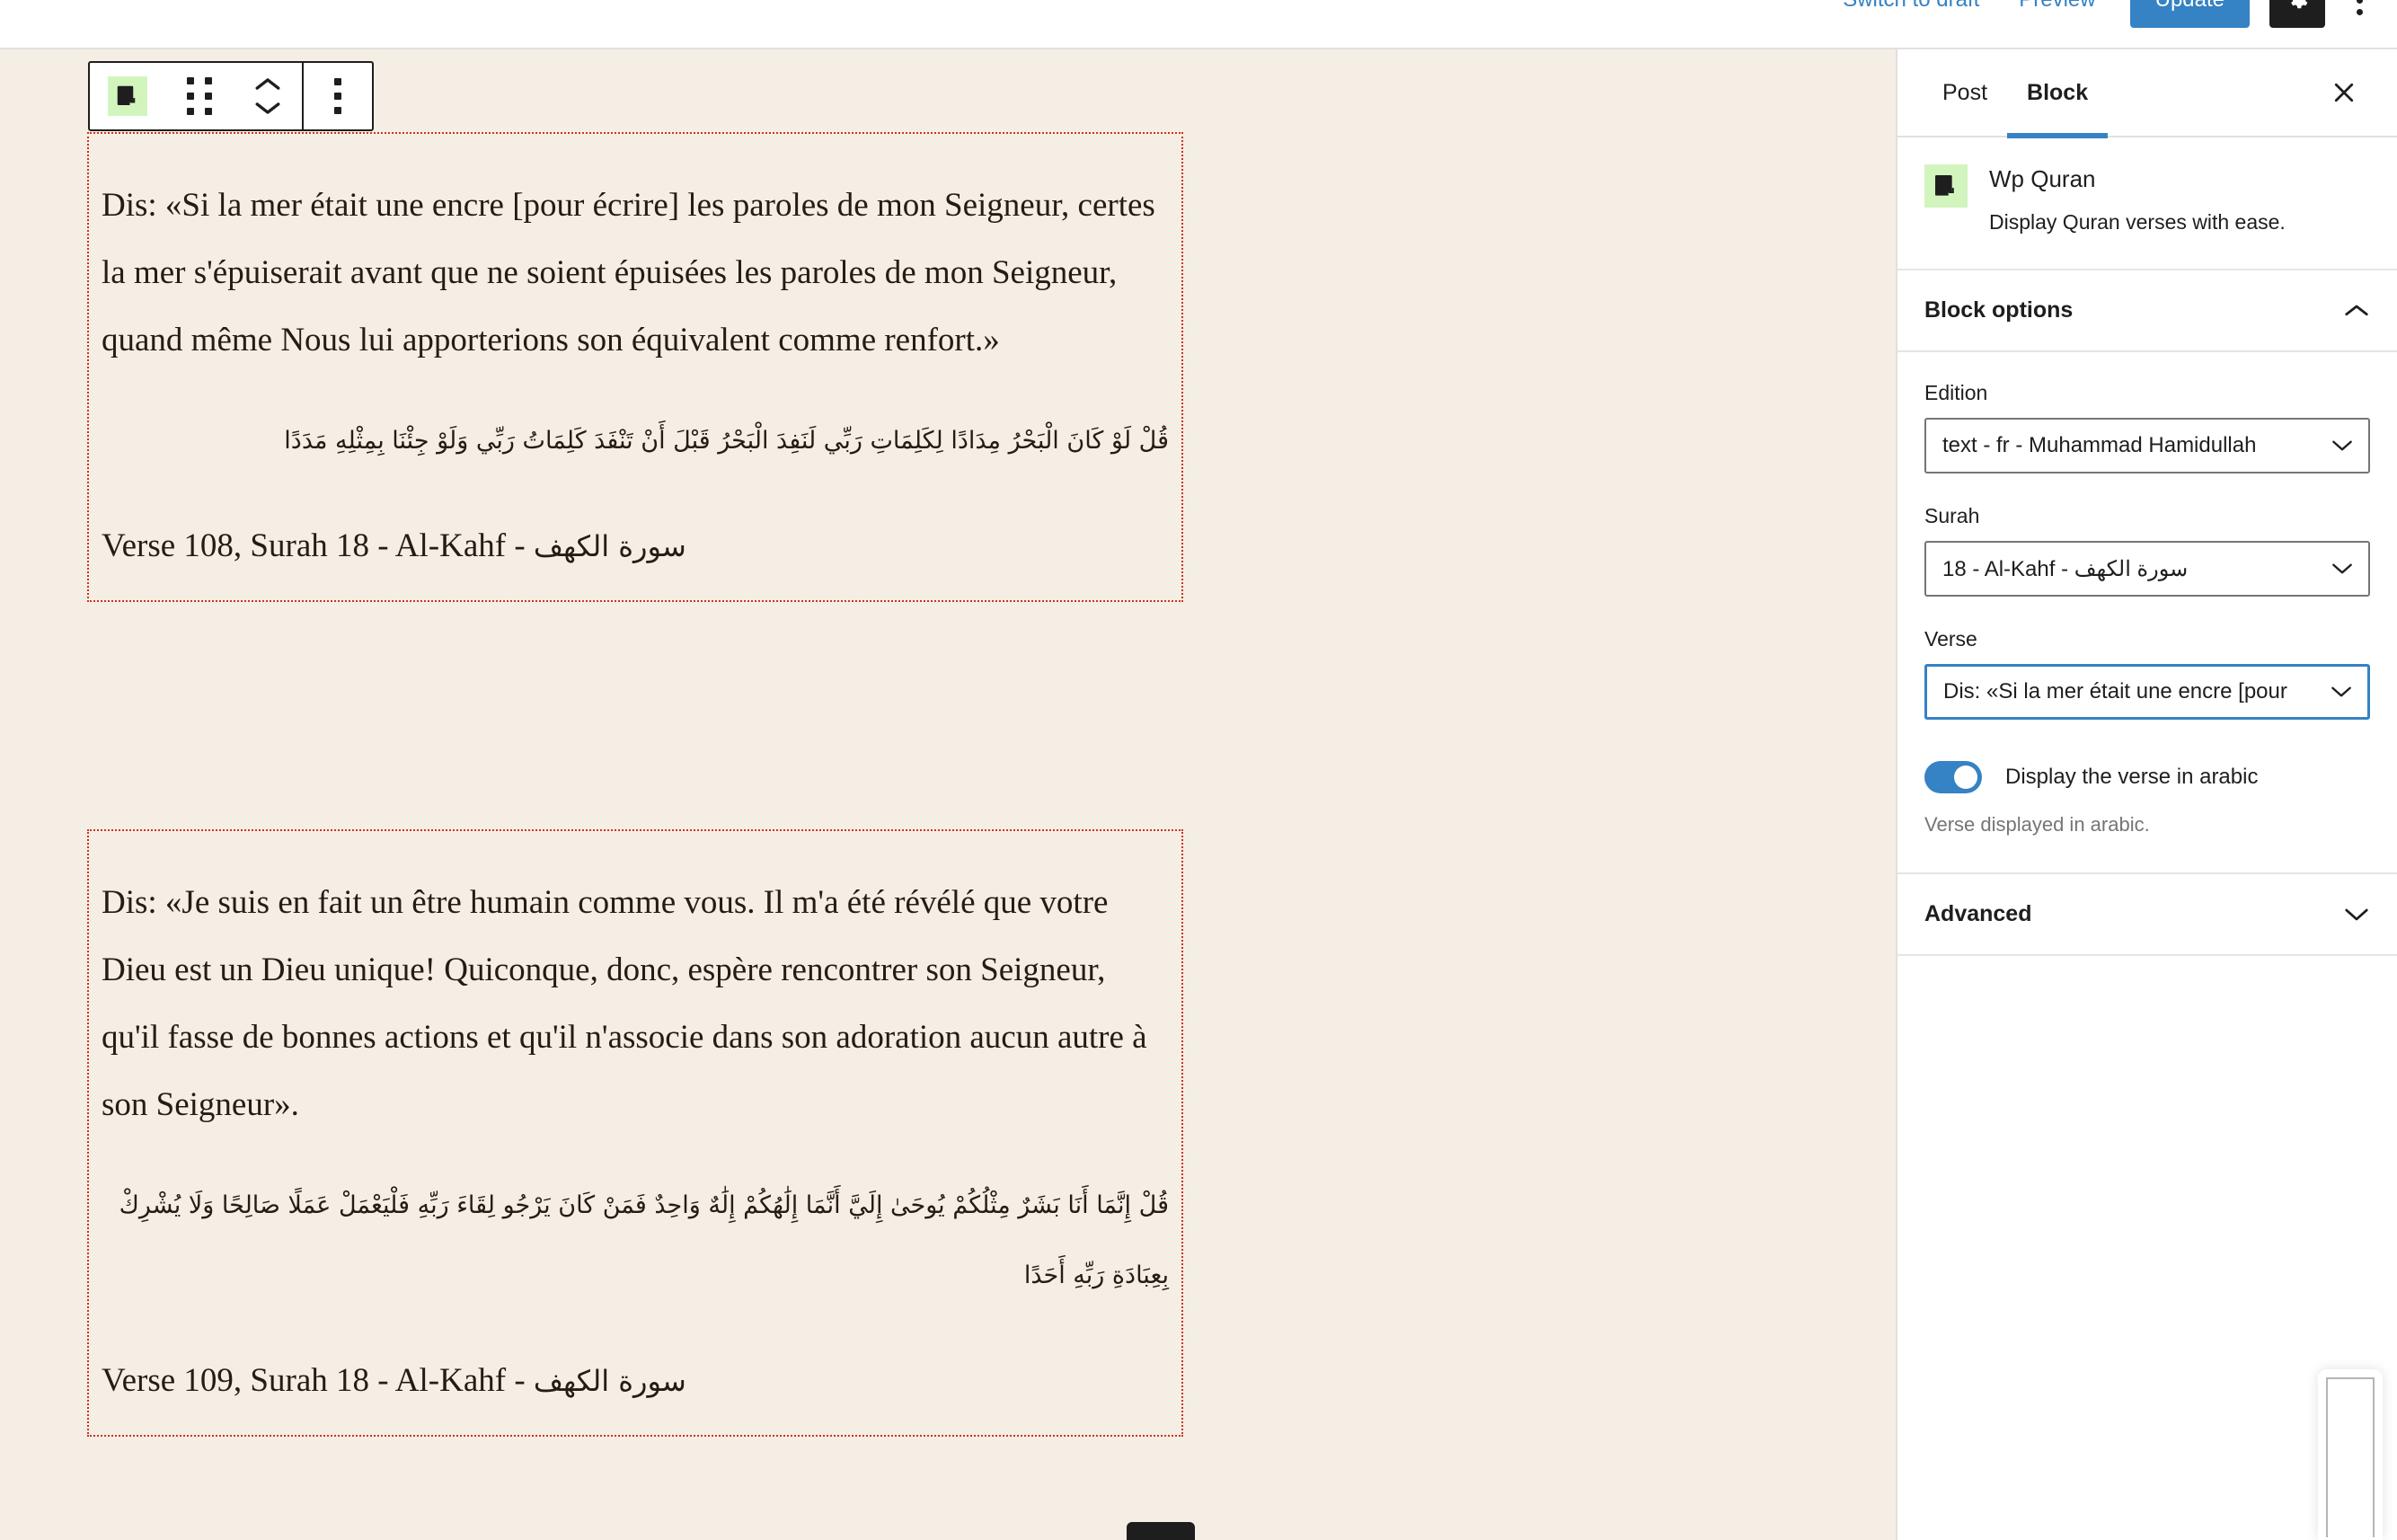 The height and width of the screenshot is (1540, 2397). I want to click on vertical-ellipsis-icon, so click(337, 96).